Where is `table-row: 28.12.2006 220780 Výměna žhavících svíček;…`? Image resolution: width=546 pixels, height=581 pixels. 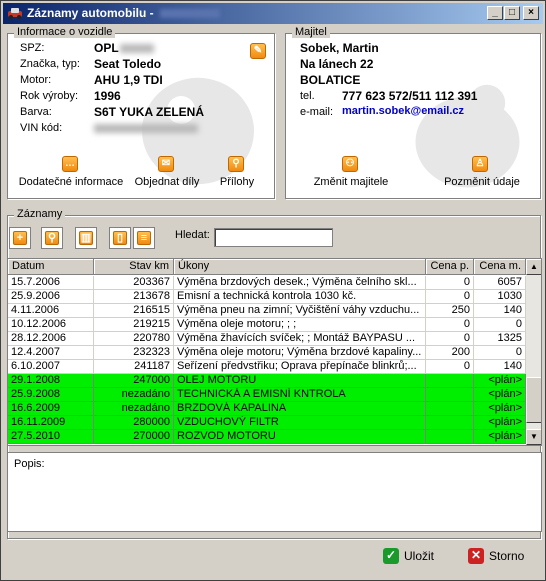
table-row: 28.12.2006 220780 Výměna žhavících svíček;… is located at coordinates (267, 339).